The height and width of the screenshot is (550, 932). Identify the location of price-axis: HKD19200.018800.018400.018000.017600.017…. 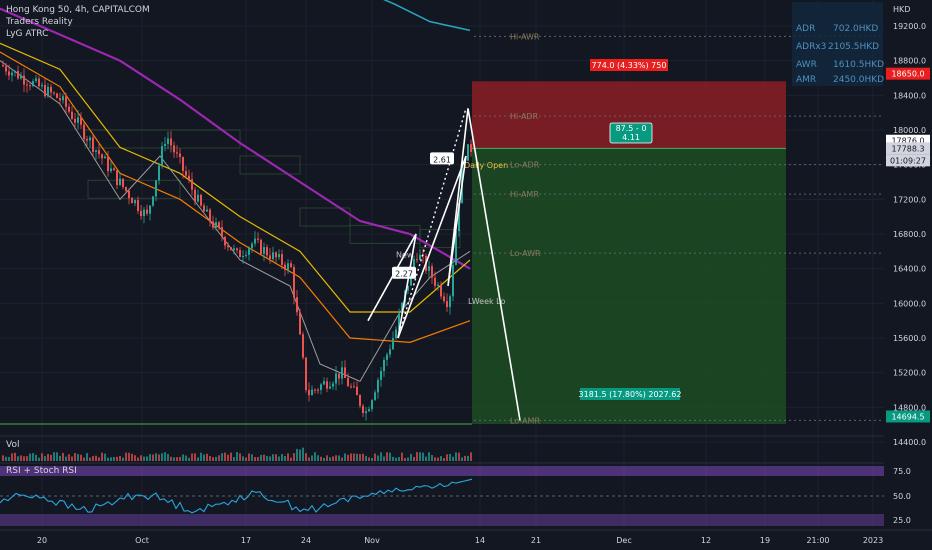
(908, 265).